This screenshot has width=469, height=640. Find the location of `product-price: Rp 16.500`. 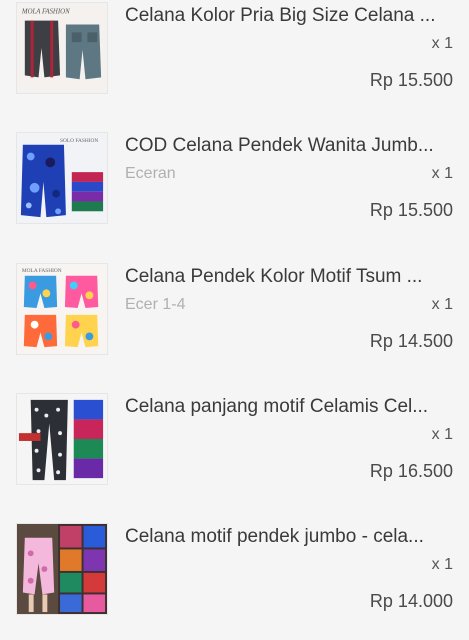

product-price: Rp 16.500 is located at coordinates (411, 471).